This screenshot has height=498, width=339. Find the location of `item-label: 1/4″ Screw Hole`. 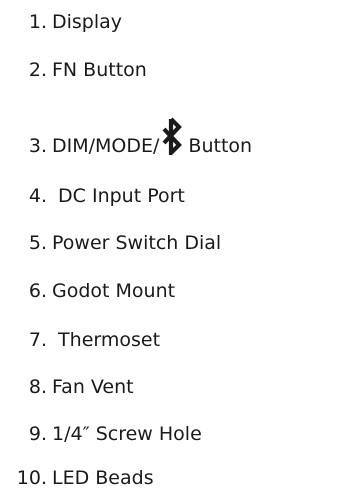

item-label: 1/4″ Screw Hole is located at coordinates (127, 434).